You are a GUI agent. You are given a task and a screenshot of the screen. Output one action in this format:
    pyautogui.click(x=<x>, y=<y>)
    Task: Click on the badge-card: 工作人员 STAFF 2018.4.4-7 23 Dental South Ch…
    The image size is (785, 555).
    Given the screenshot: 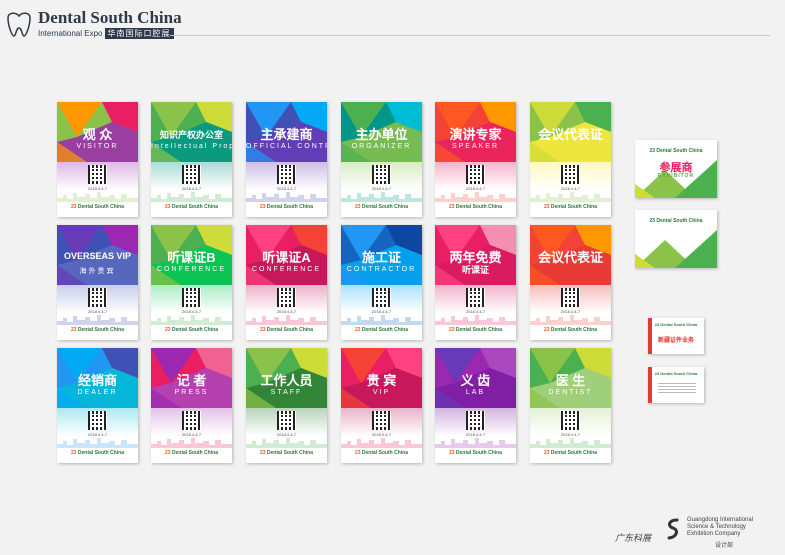 What is the action you would take?
    pyautogui.click(x=286, y=405)
    